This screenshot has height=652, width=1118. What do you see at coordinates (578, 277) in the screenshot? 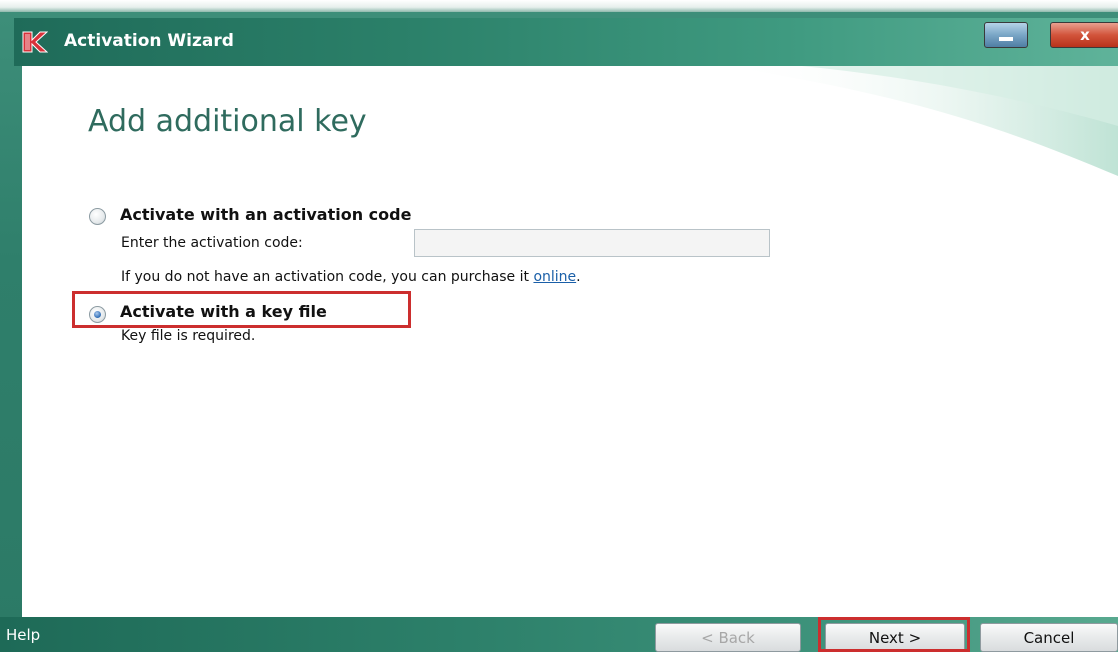
I see `purchase-hint-end: .` at bounding box center [578, 277].